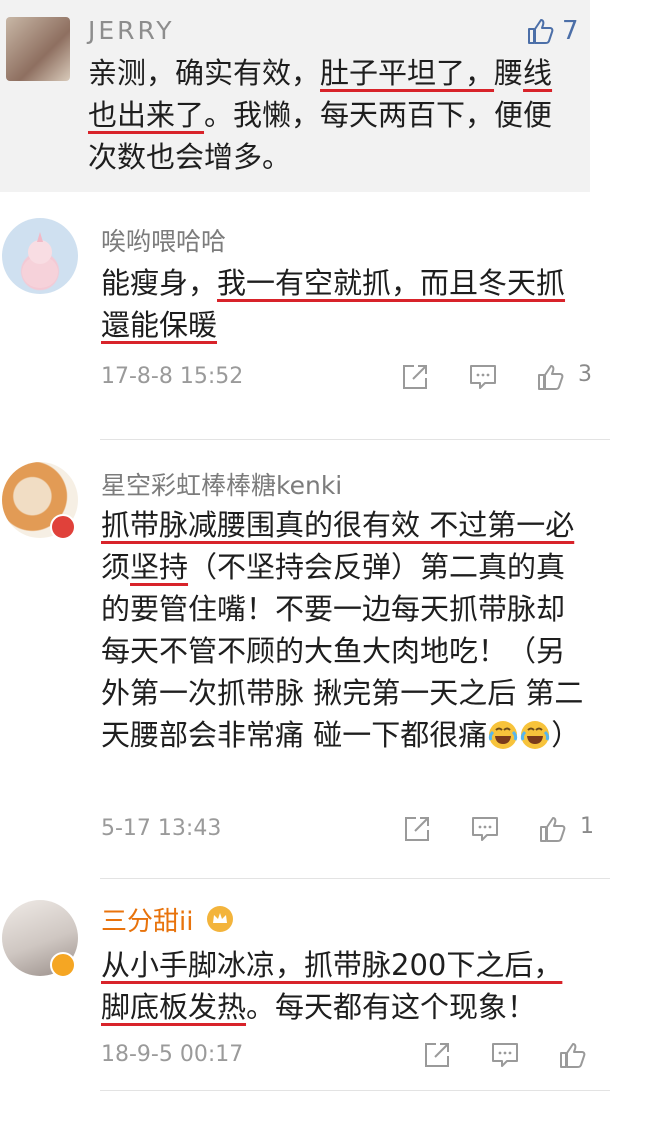  What do you see at coordinates (566, 735) in the screenshot?
I see `comment-text-run: ）` at bounding box center [566, 735].